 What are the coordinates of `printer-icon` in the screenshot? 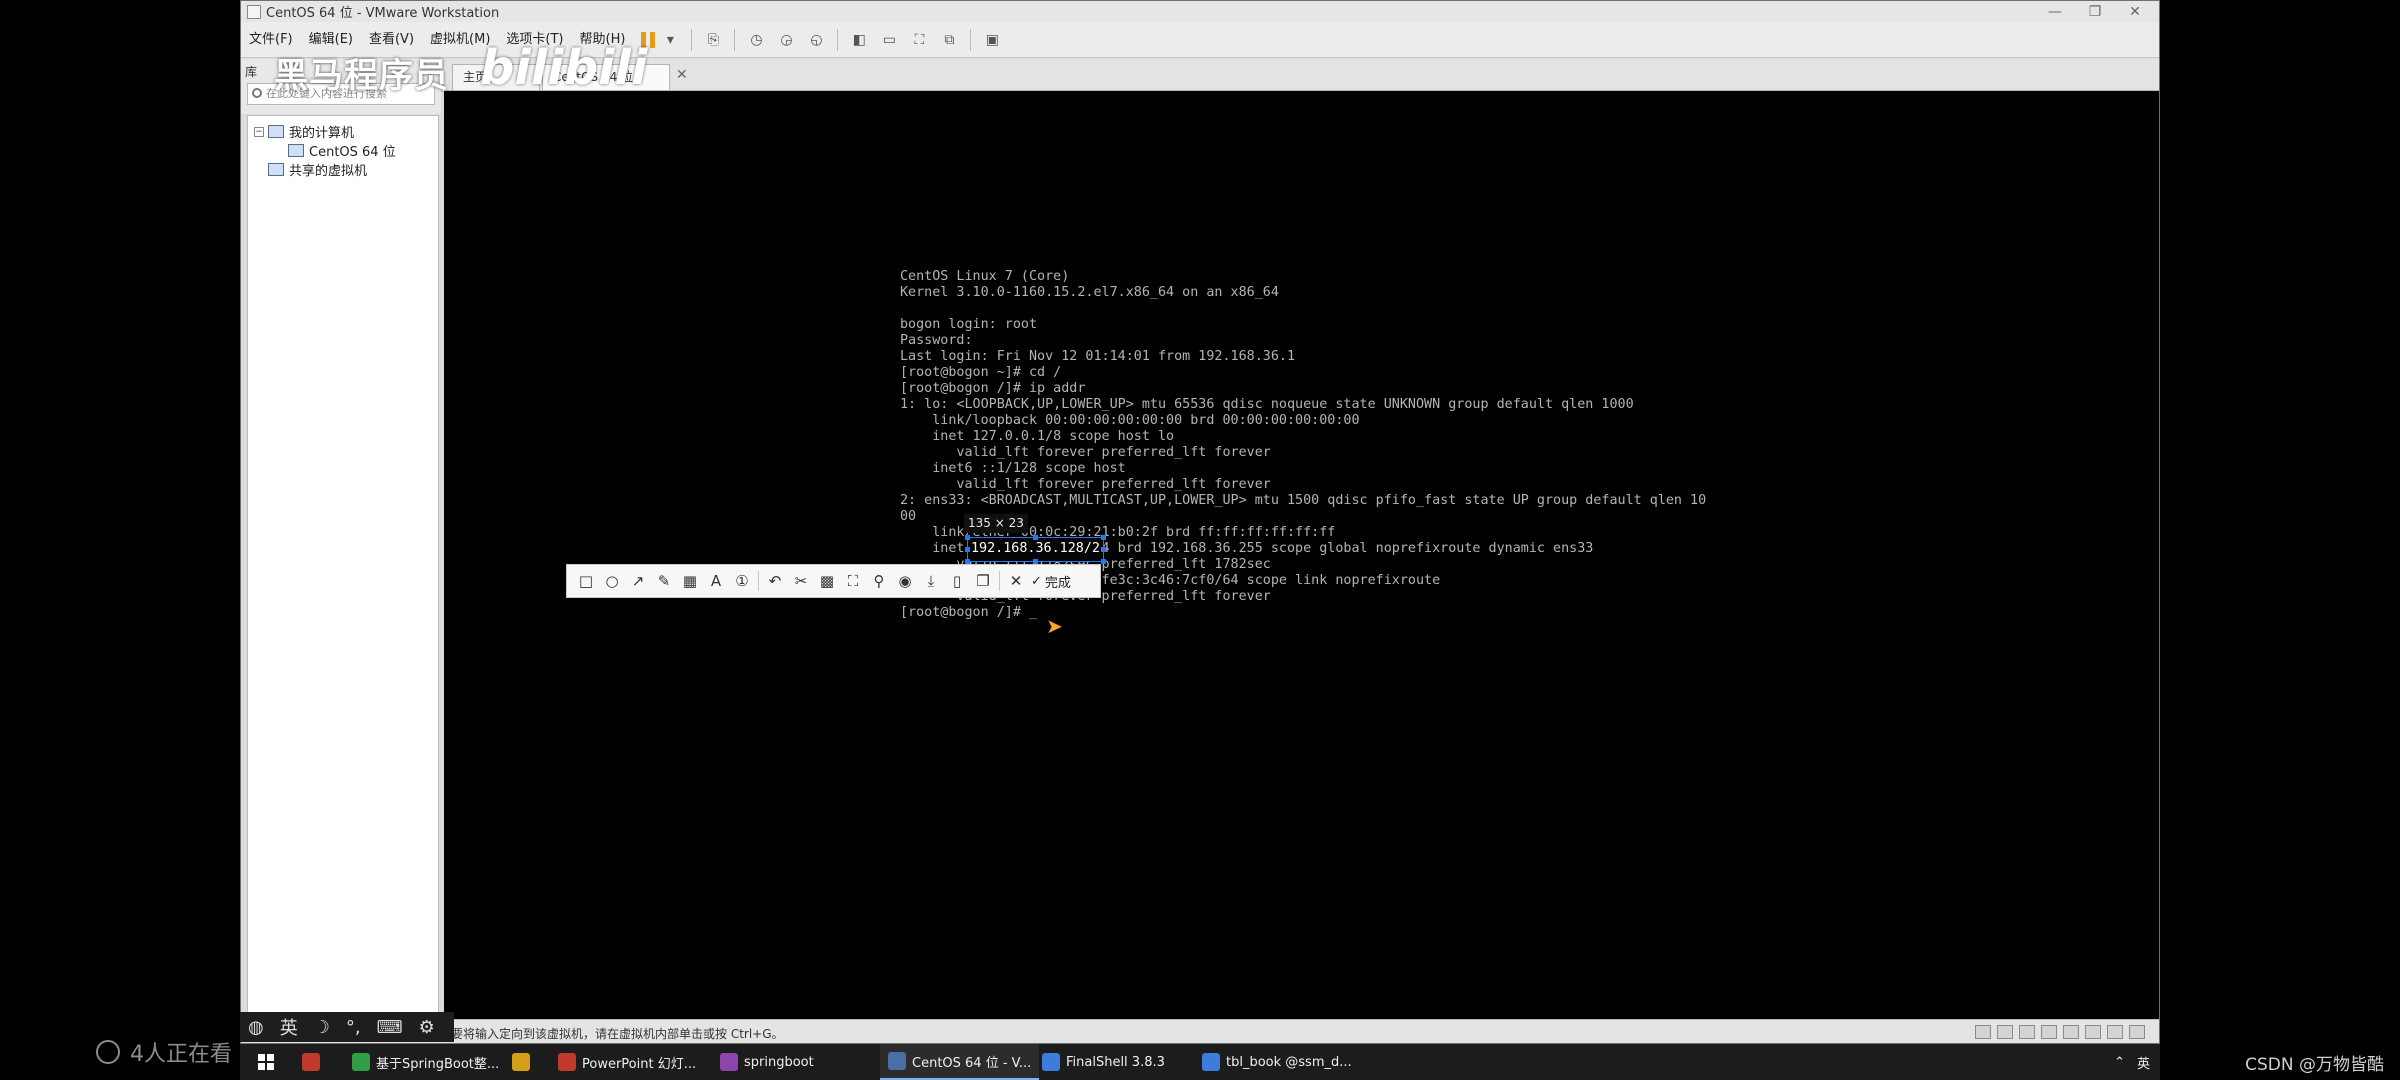 It's located at (2093, 1032).